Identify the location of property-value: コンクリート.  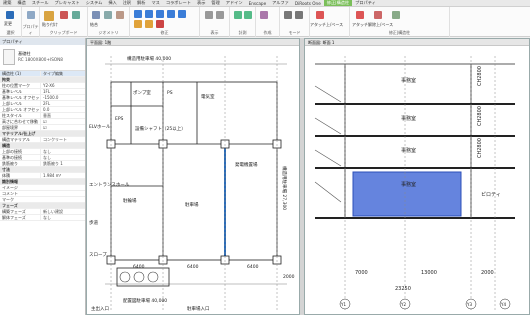
(62, 139).